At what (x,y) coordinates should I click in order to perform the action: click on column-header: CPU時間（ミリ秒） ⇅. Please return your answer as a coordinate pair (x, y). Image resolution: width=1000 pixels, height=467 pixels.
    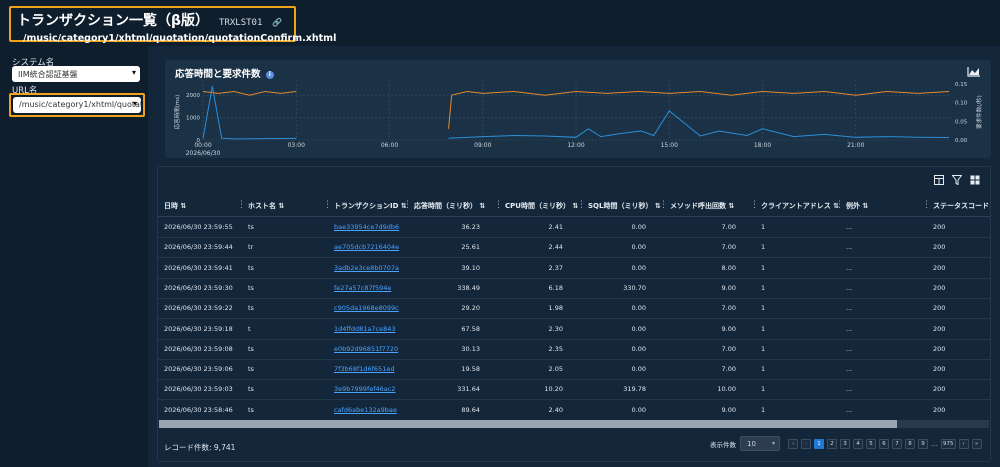
    Looking at the image, I should click on (544, 206).